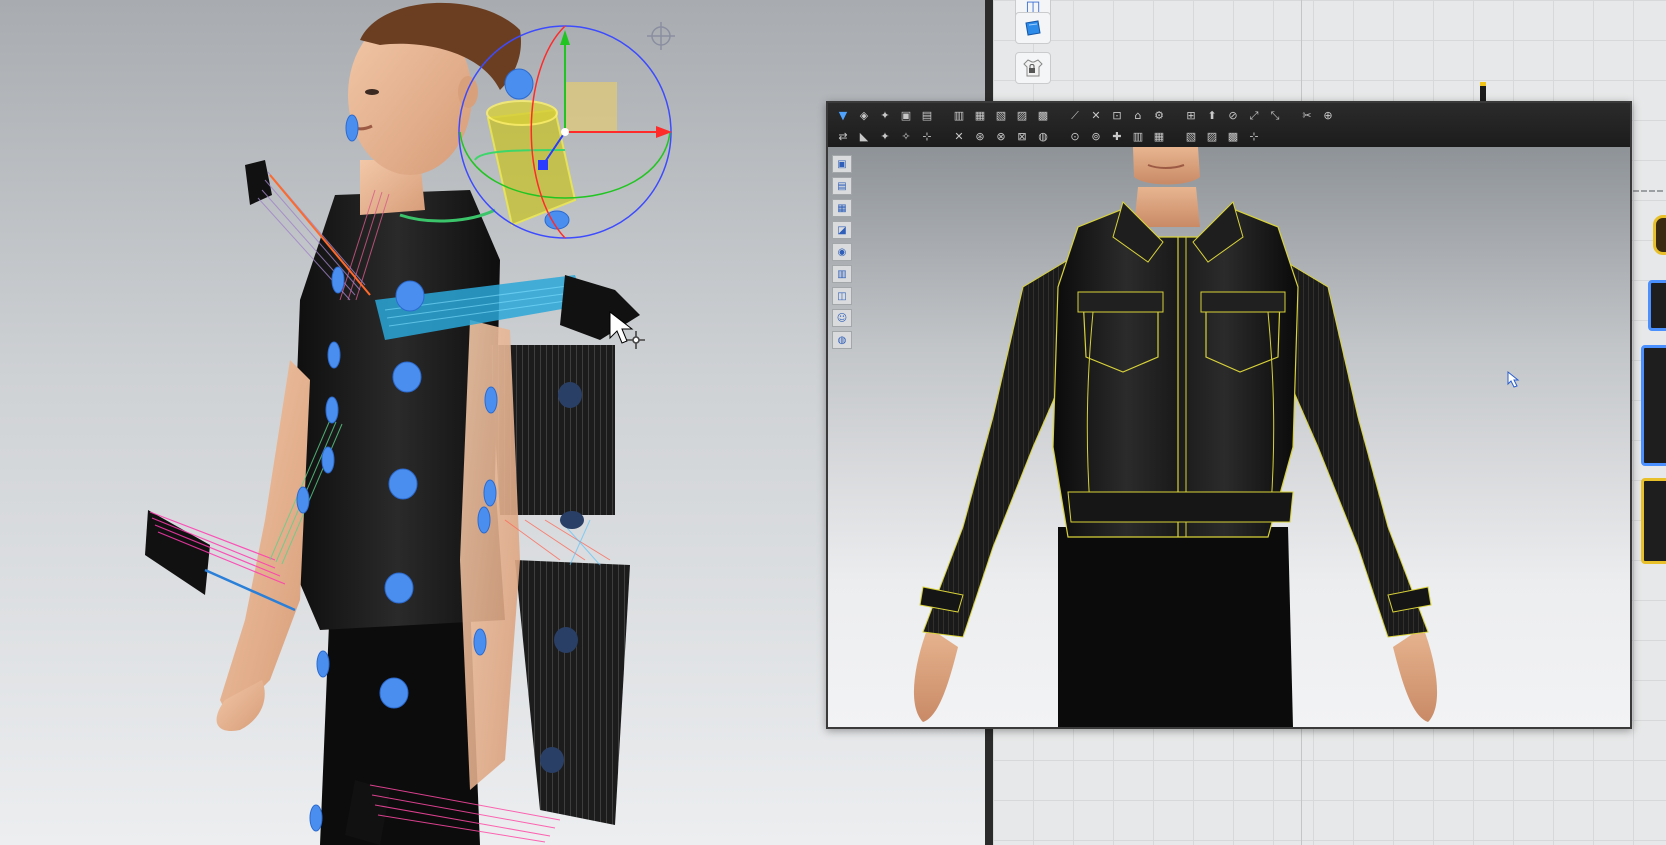 The height and width of the screenshot is (845, 1666). Describe the element at coordinates (1659, 235) in the screenshot. I see `pattern-piece-yellow` at that location.